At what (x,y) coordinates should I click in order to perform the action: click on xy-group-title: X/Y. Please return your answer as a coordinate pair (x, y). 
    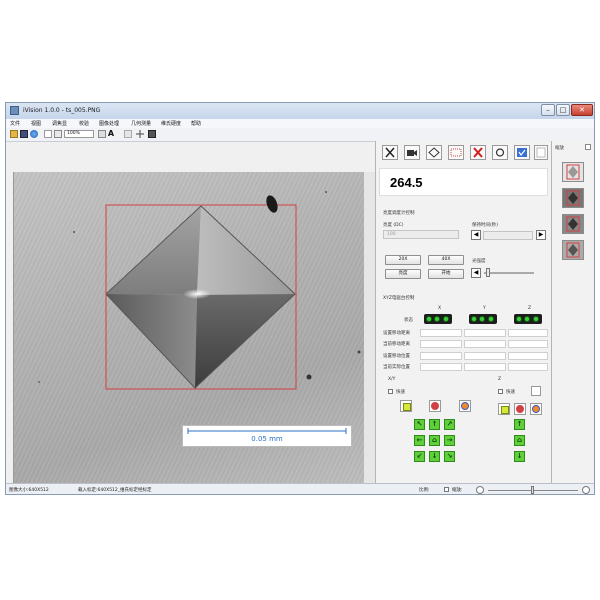
    Looking at the image, I should click on (392, 379).